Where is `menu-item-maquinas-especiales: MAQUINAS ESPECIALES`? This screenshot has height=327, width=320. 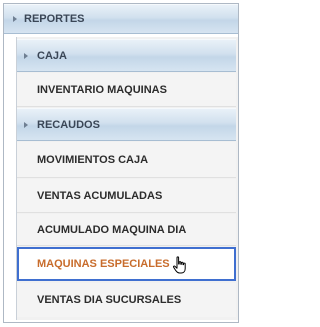
menu-item-maquinas-especiales: MAQUINAS ESPECIALES is located at coordinates (126, 264).